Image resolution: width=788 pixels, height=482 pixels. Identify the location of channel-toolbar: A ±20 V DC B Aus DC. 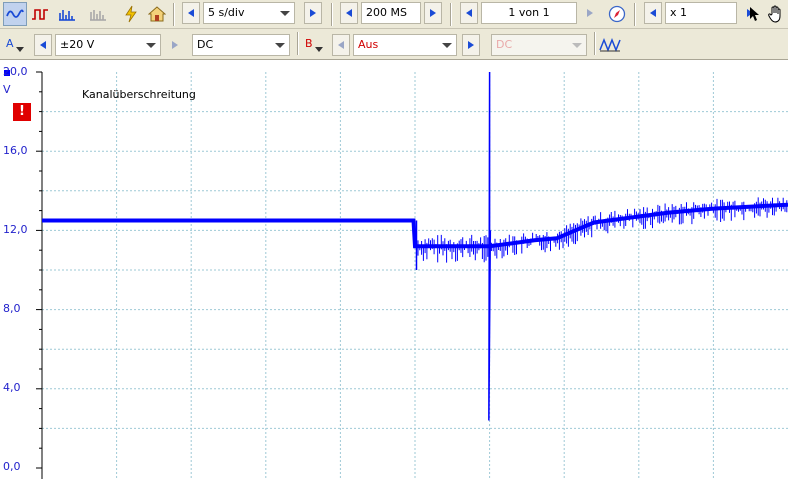
(394, 44).